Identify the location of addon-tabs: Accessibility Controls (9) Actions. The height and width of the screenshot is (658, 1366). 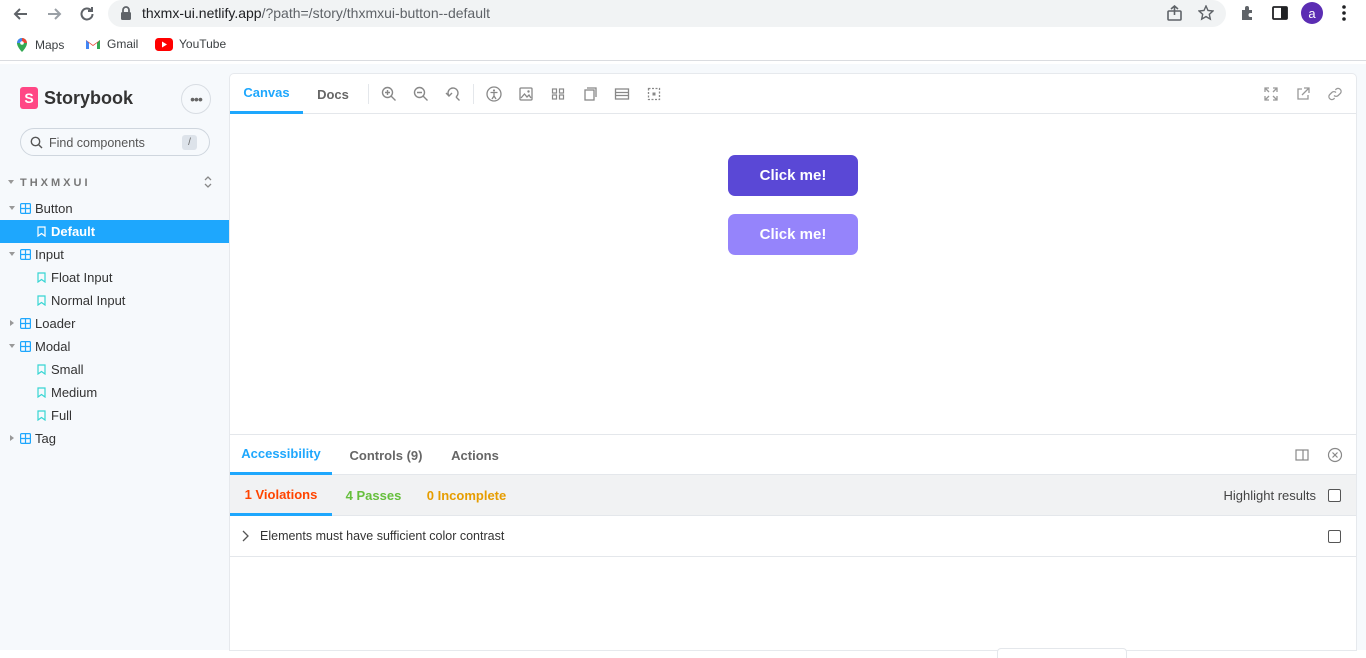
(793, 455).